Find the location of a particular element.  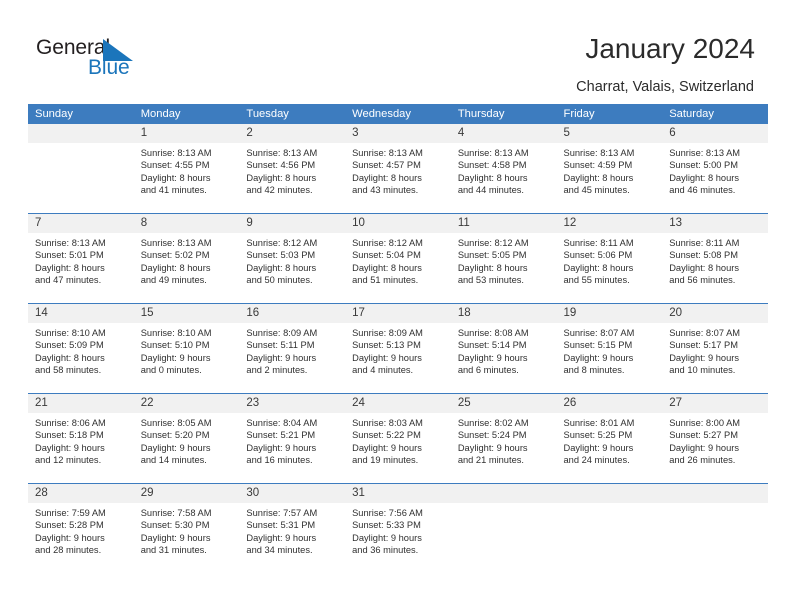

day-sunset-text: Sunset: 5:18 PM is located at coordinates (69, 435).